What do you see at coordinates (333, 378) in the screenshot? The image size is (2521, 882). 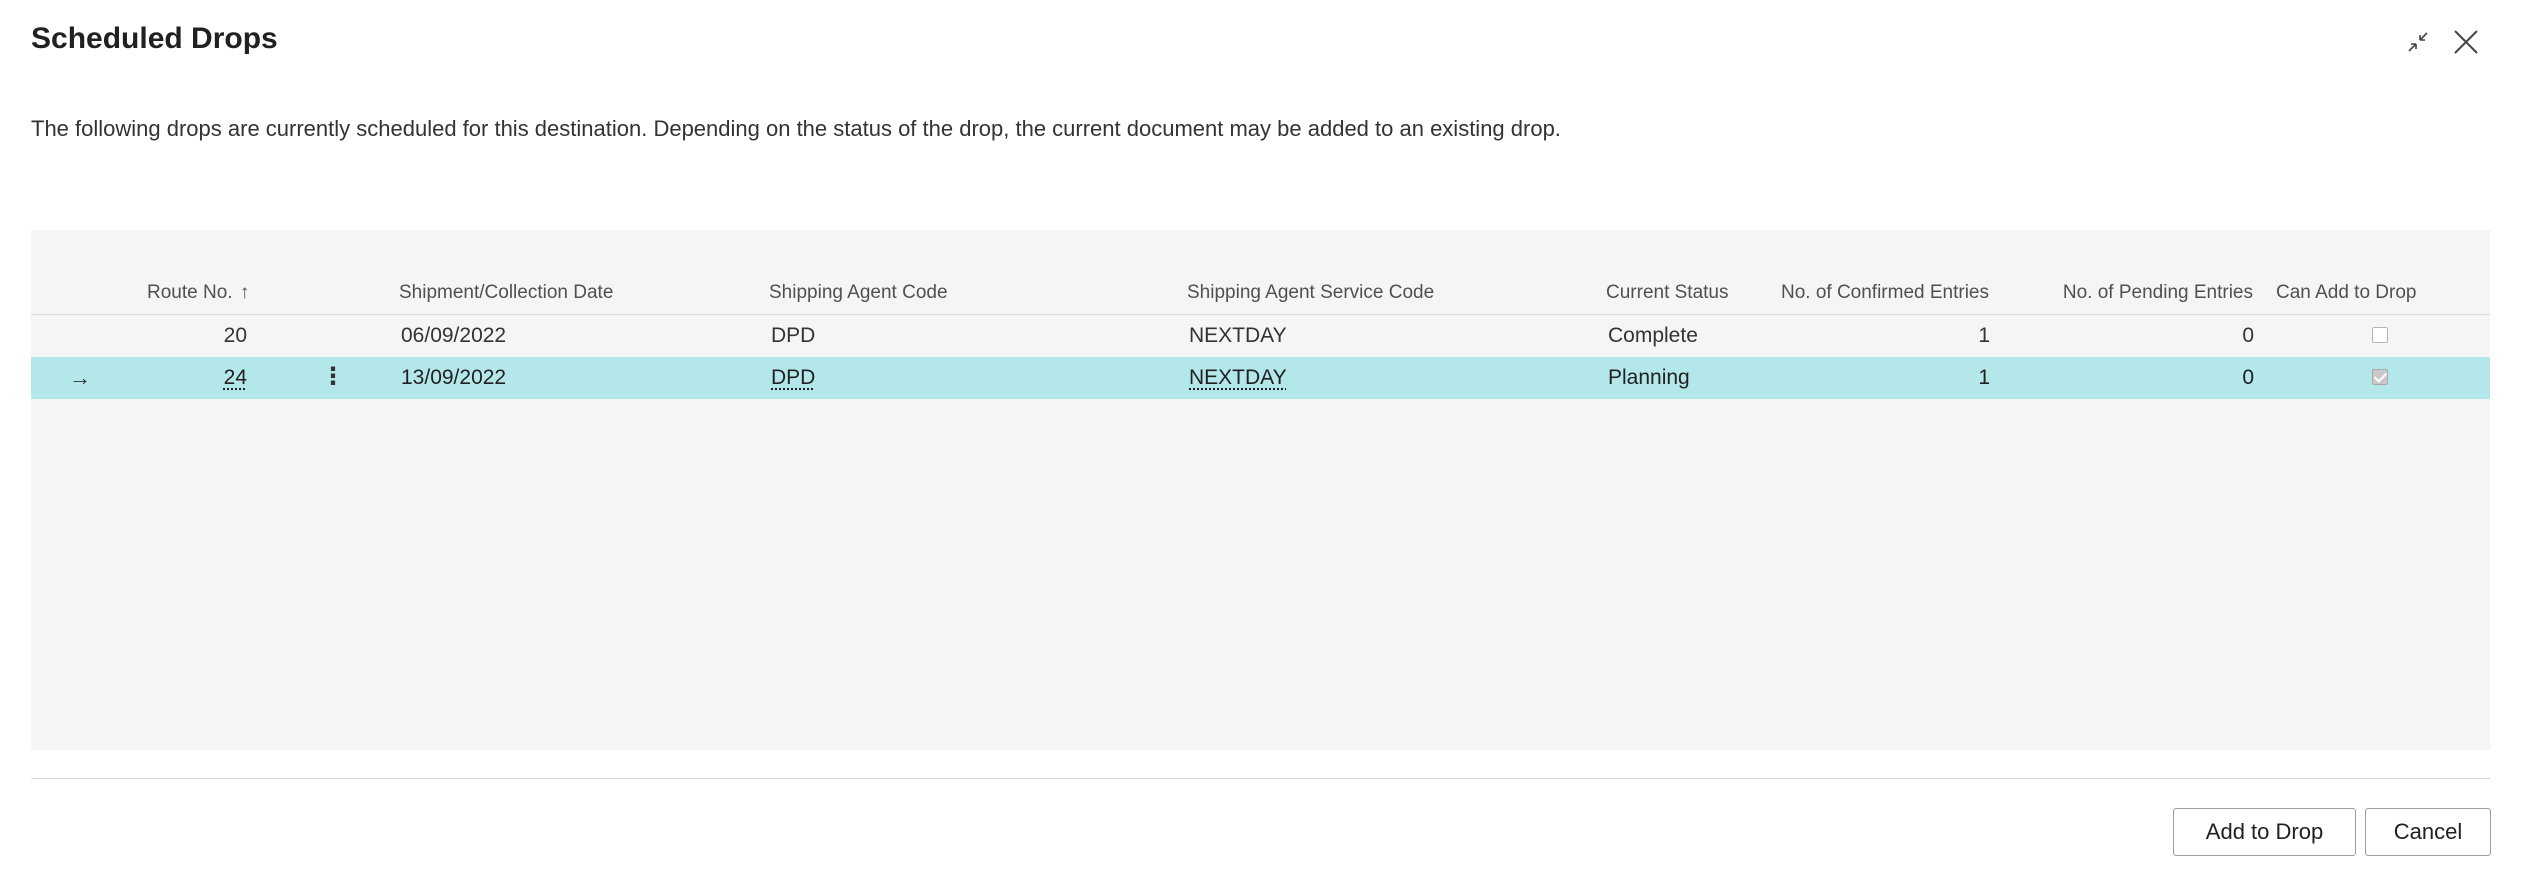 I see `row-actions-menu-icon: ⋮` at bounding box center [333, 378].